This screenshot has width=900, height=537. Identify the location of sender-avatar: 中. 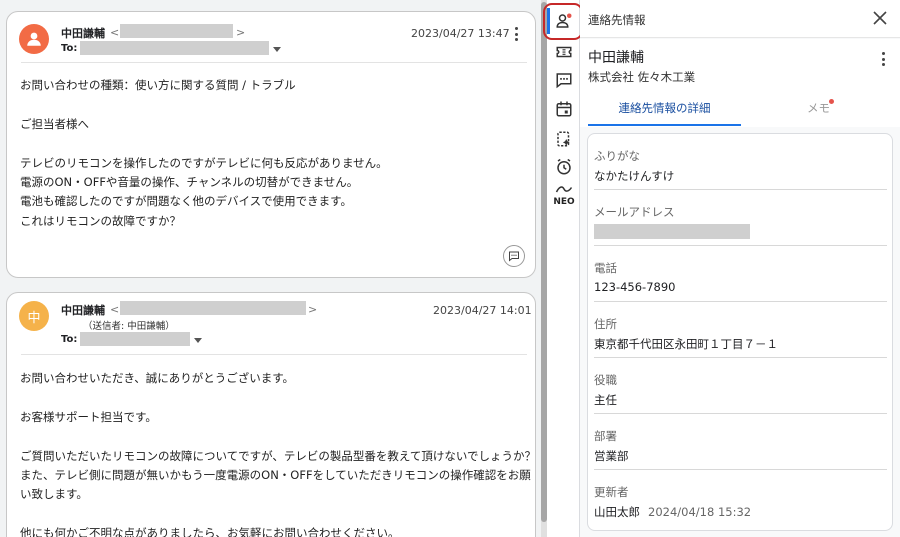
(34, 316).